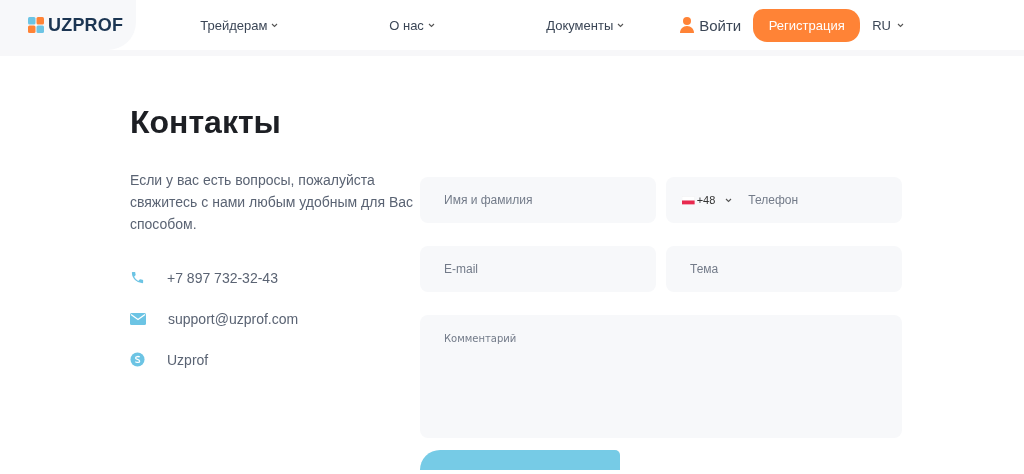 The width and height of the screenshot is (1024, 474). I want to click on language-selector: RU, so click(888, 25).